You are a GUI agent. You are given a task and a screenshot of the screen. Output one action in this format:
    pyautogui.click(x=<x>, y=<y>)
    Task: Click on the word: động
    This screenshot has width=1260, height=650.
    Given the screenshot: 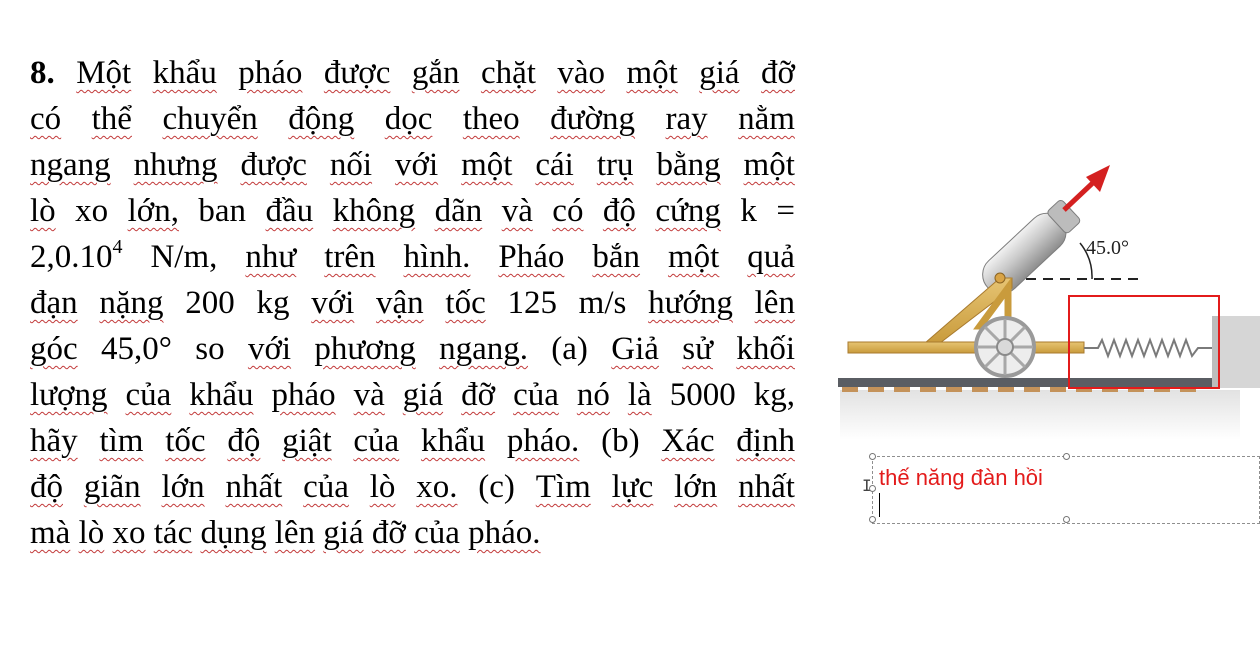 What is the action you would take?
    pyautogui.click(x=321, y=119)
    